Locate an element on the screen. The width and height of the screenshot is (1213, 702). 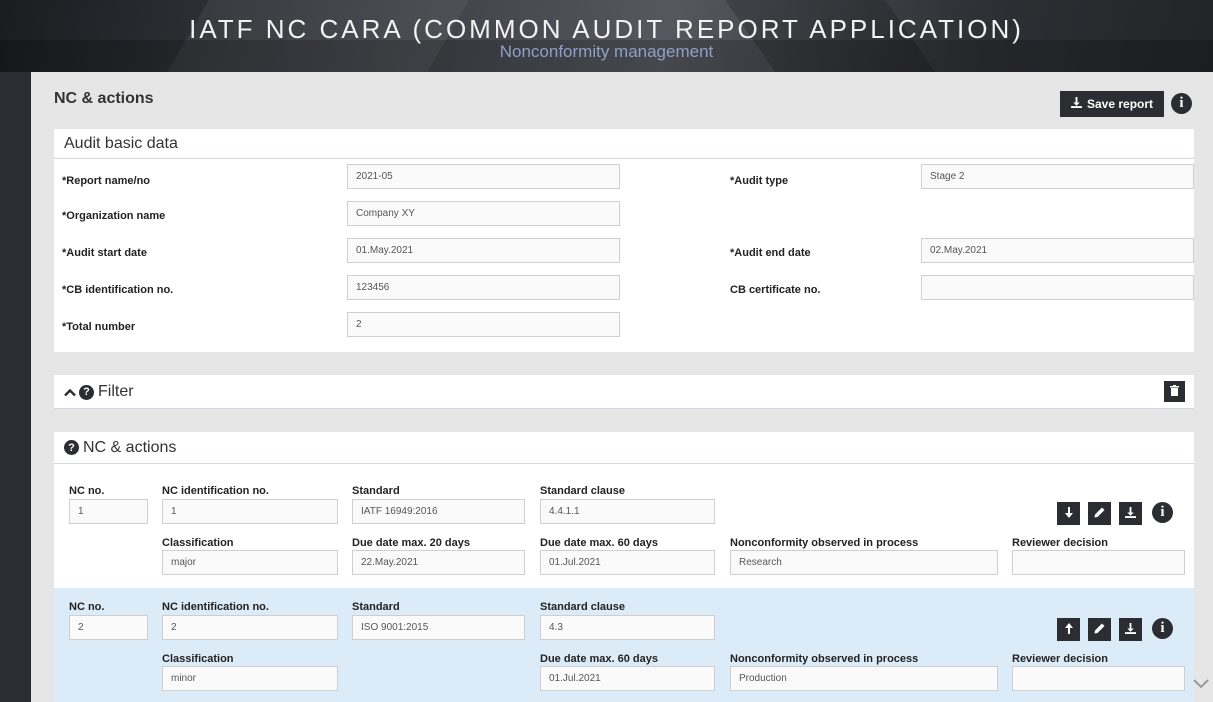
app-subtitle: Nonconformity management is located at coordinates (606, 51).